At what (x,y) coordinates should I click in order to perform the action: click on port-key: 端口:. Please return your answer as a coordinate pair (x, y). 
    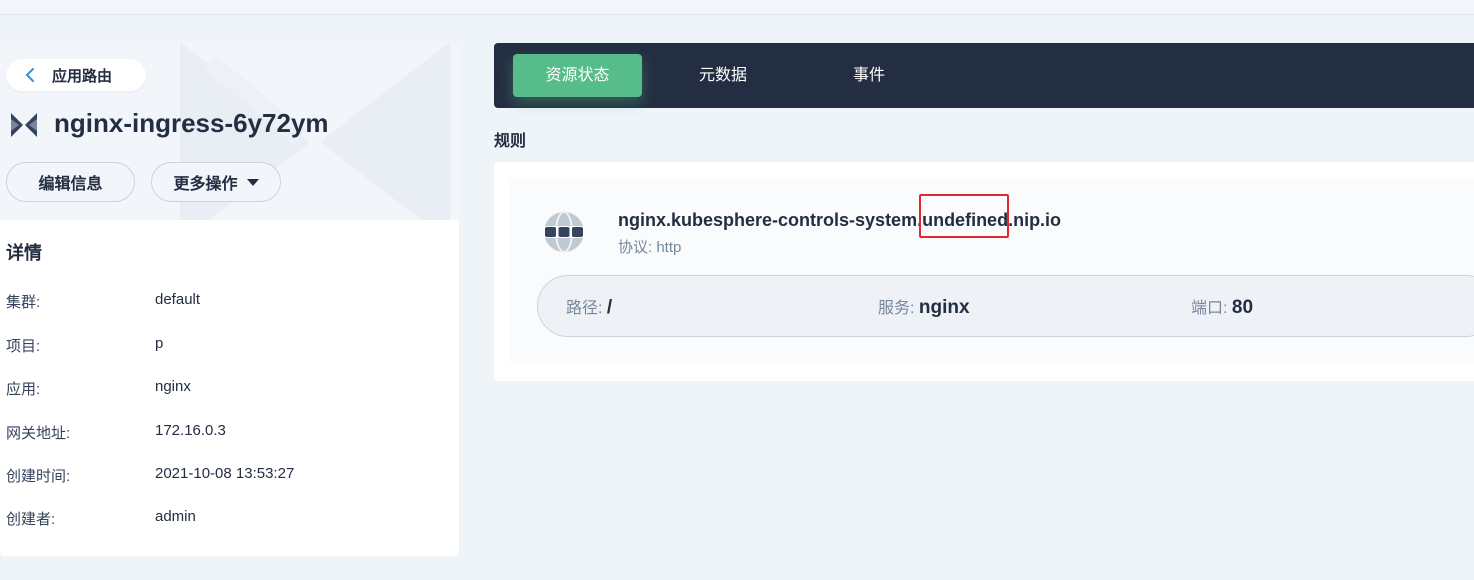
    Looking at the image, I should click on (1209, 308).